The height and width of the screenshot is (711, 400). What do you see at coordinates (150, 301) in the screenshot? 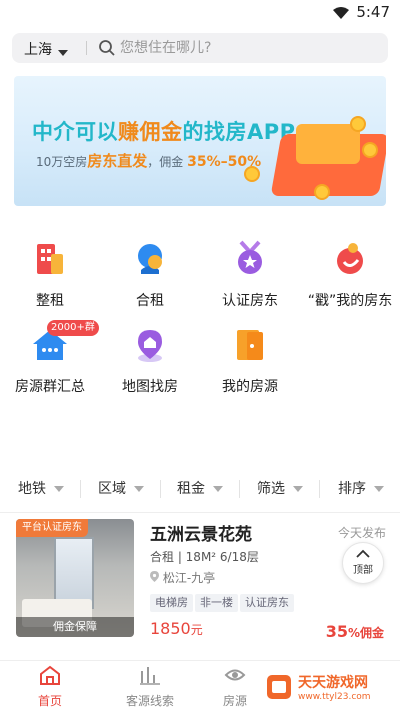
I see `grid-item-label: 合租` at bounding box center [150, 301].